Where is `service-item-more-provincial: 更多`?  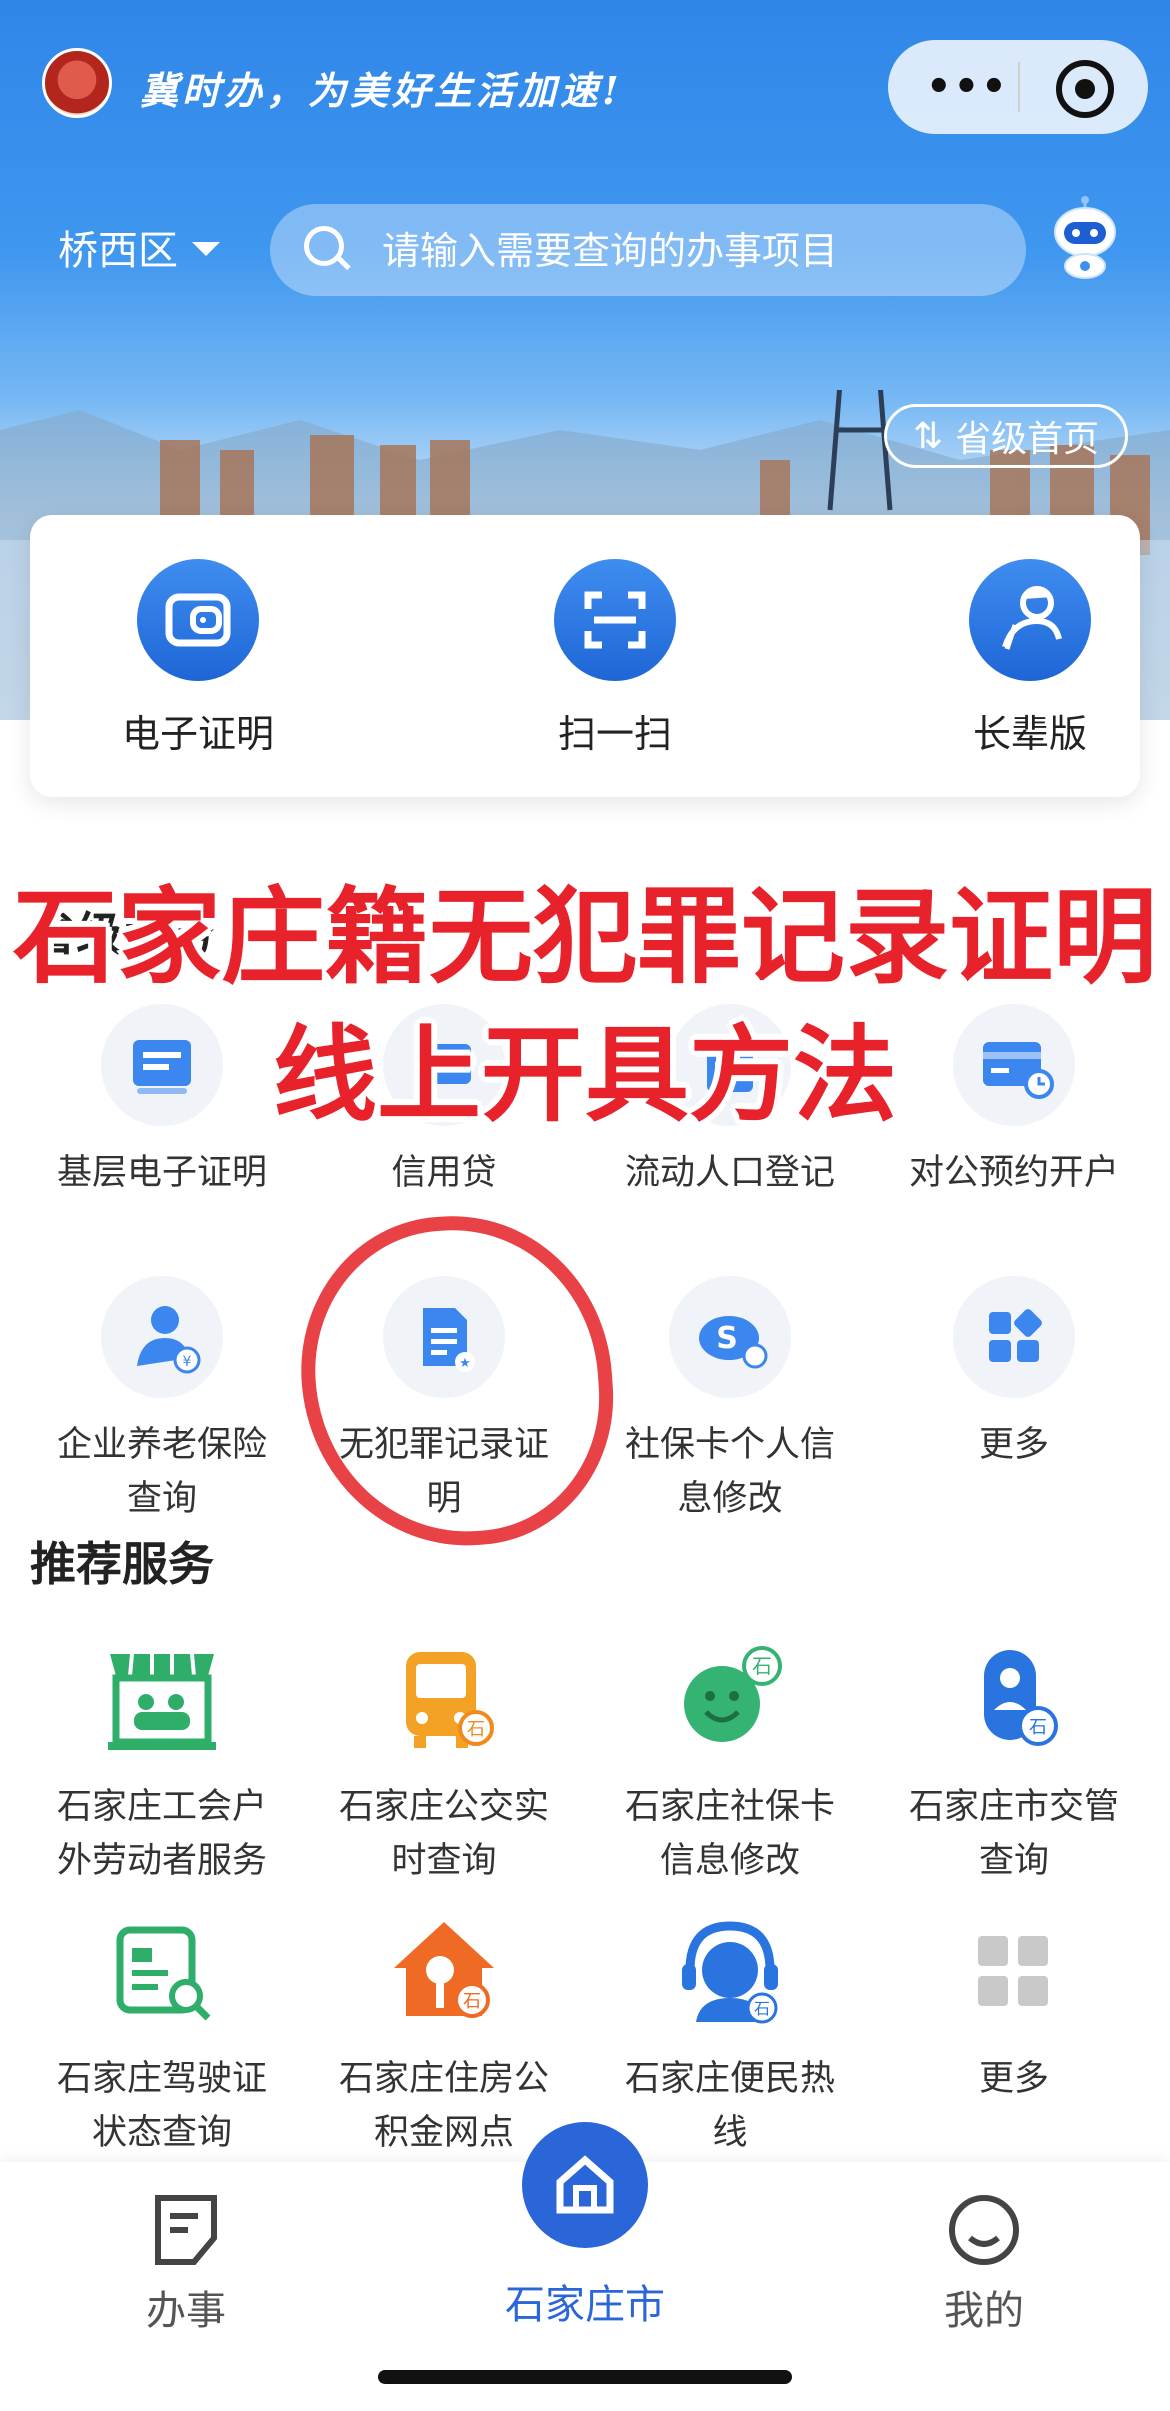
service-item-more-provincial: 更多 is located at coordinates (1014, 1374).